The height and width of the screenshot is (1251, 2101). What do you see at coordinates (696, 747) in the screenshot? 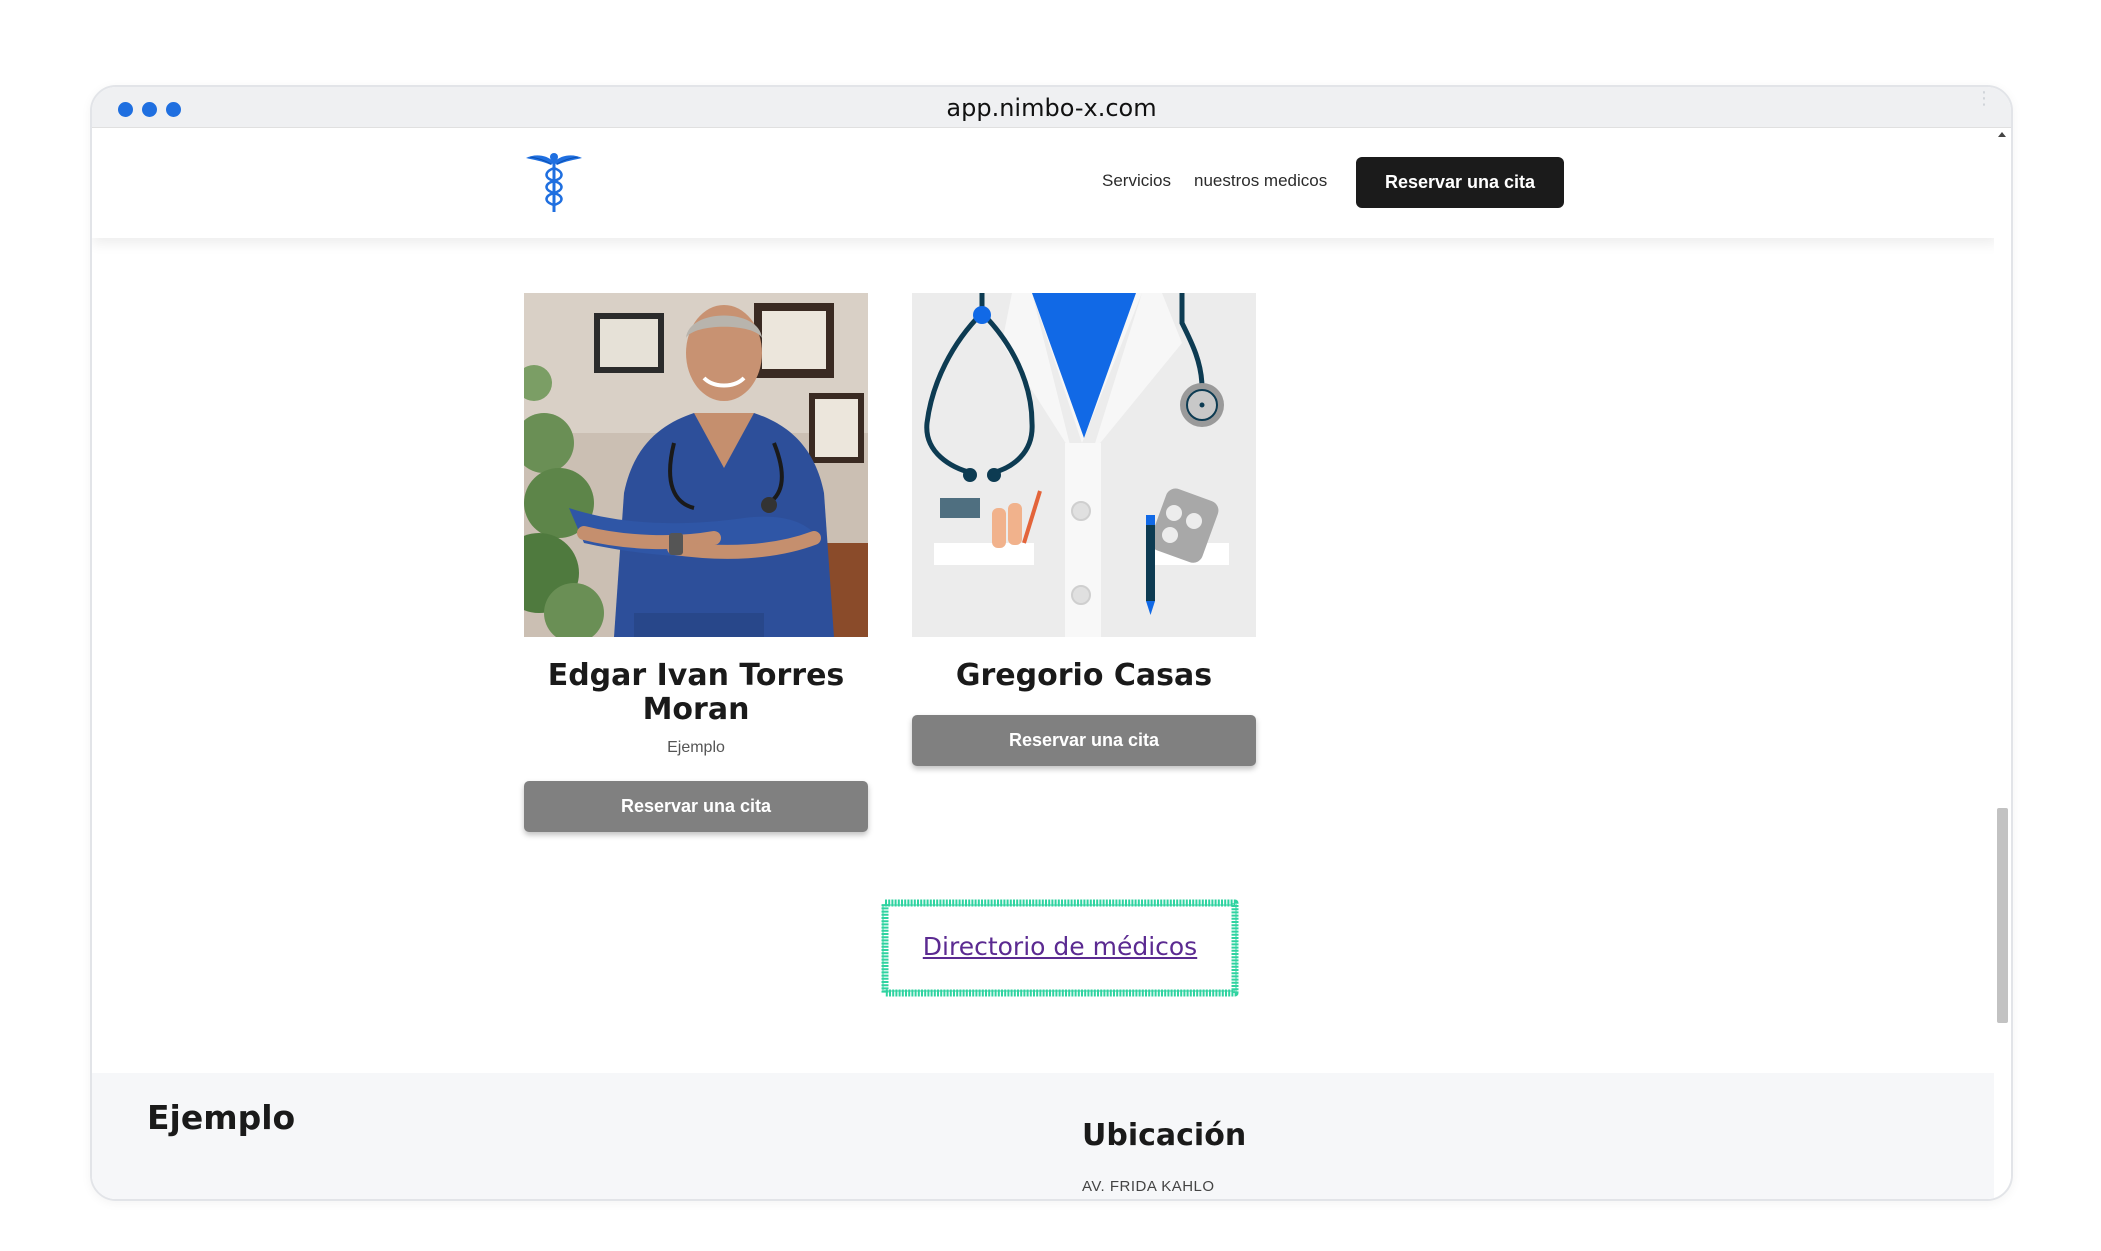
I see `doctor-subtitle: Ejemplo` at bounding box center [696, 747].